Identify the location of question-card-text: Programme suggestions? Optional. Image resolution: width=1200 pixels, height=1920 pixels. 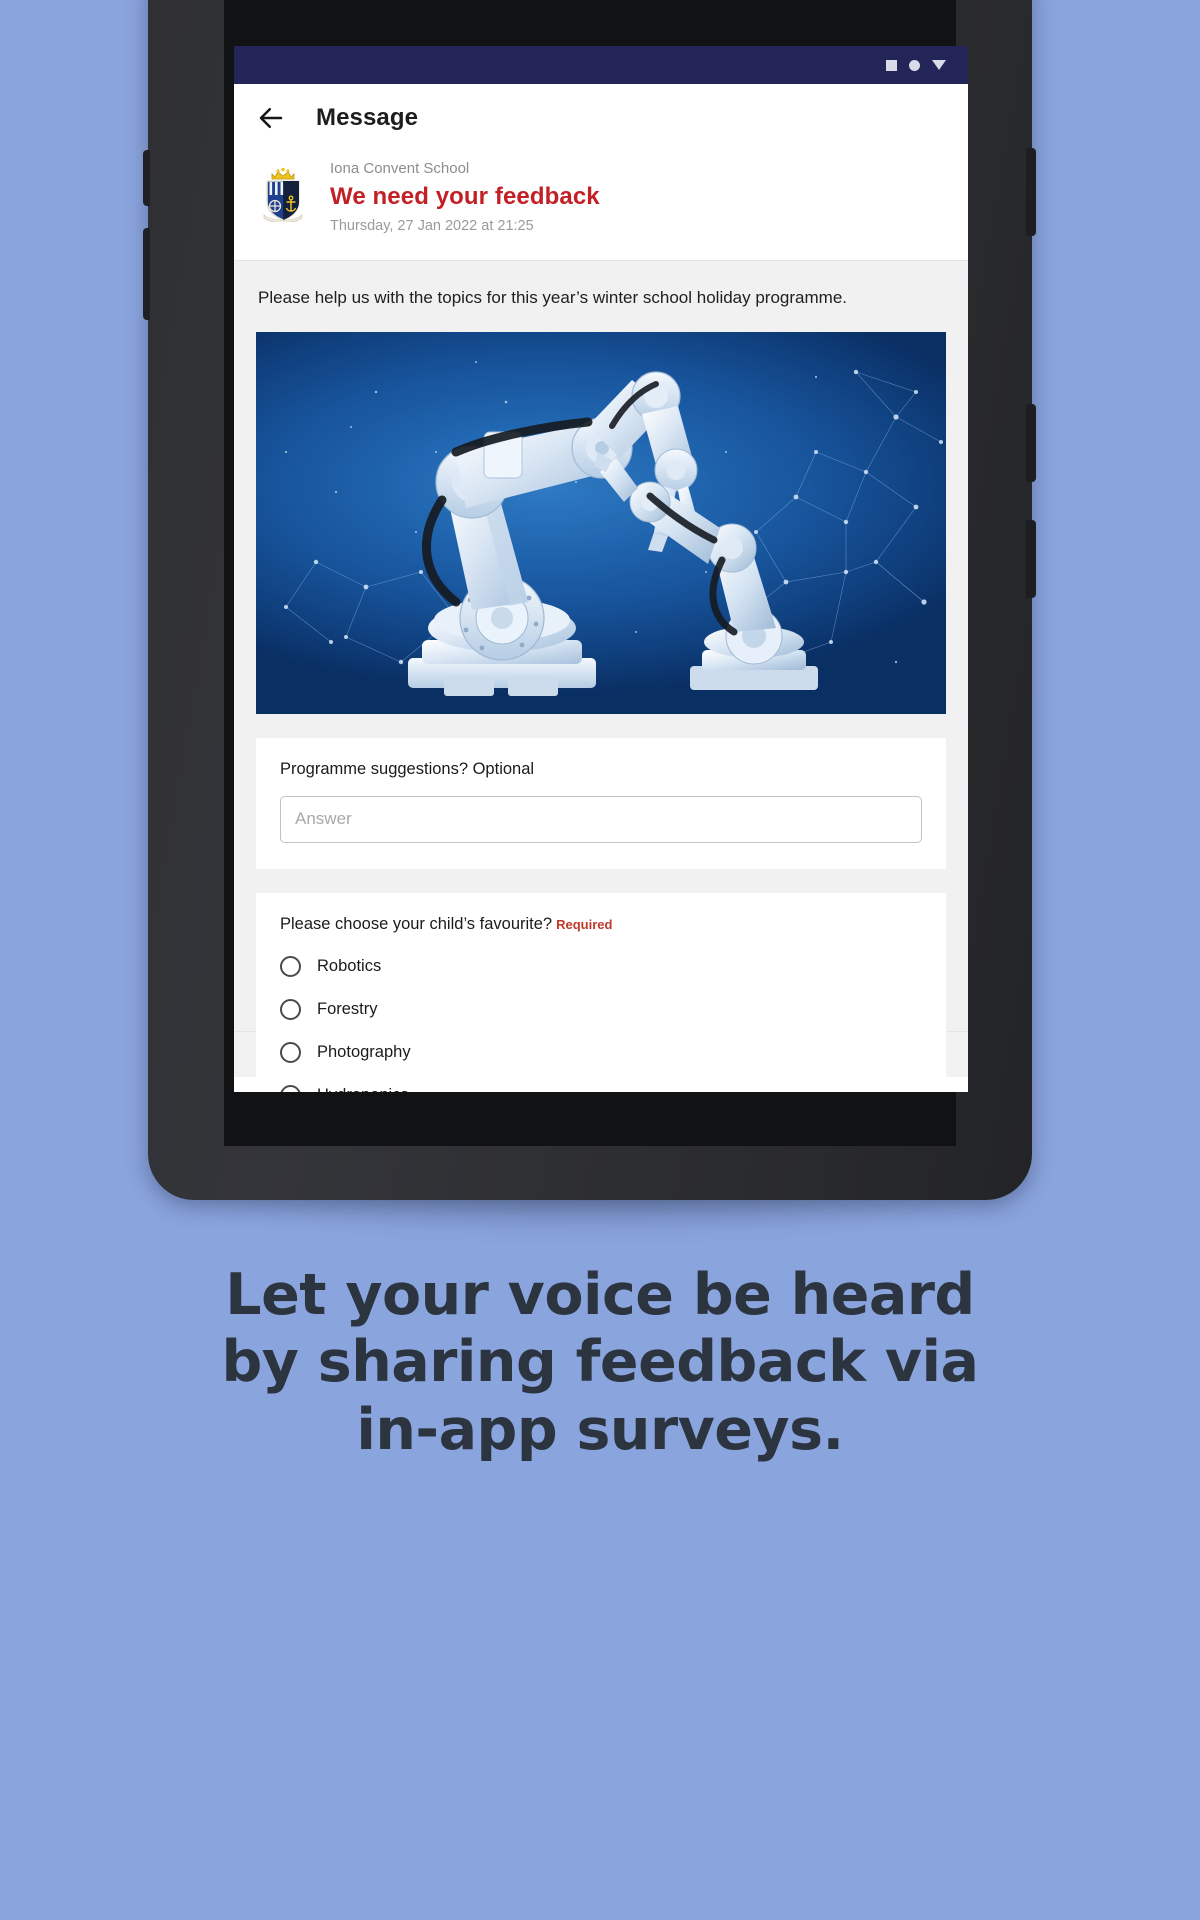
(601, 803).